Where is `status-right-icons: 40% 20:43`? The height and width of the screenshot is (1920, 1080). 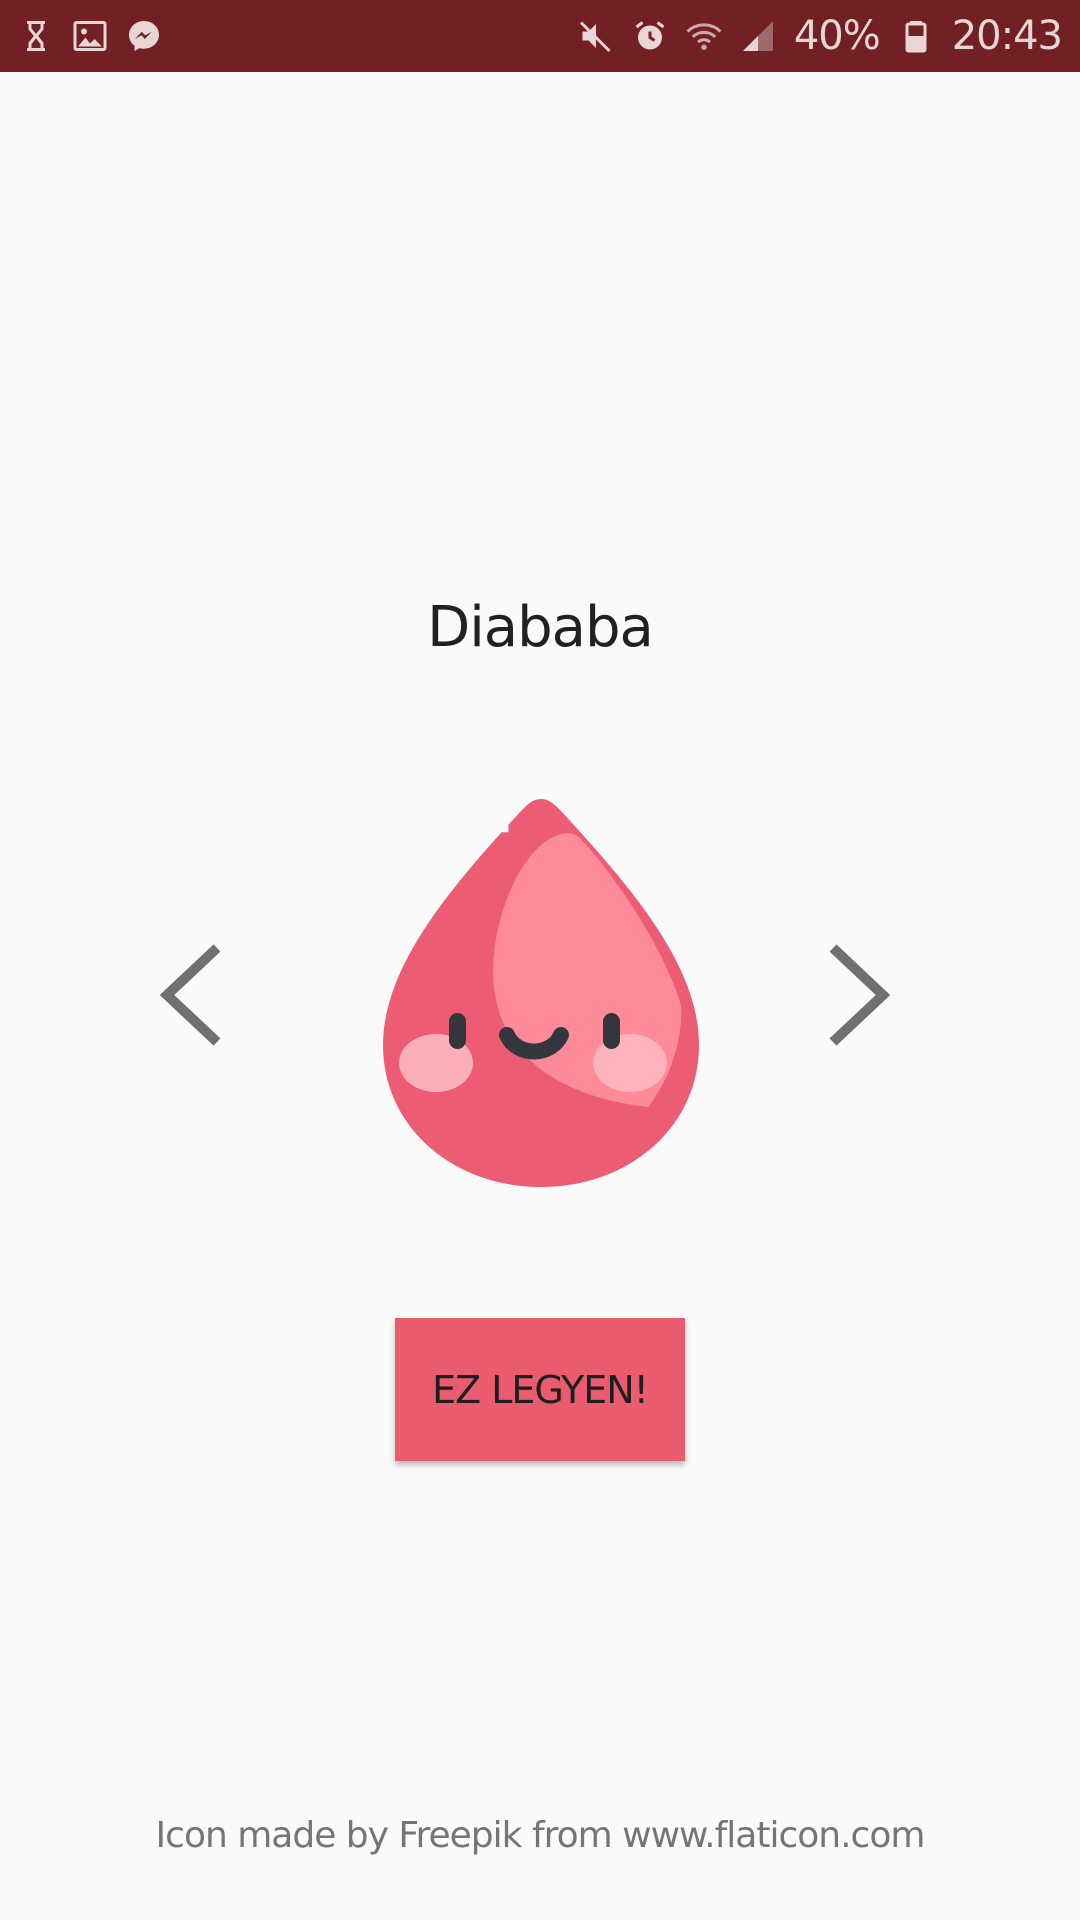 status-right-icons: 40% 20:43 is located at coordinates (820, 36).